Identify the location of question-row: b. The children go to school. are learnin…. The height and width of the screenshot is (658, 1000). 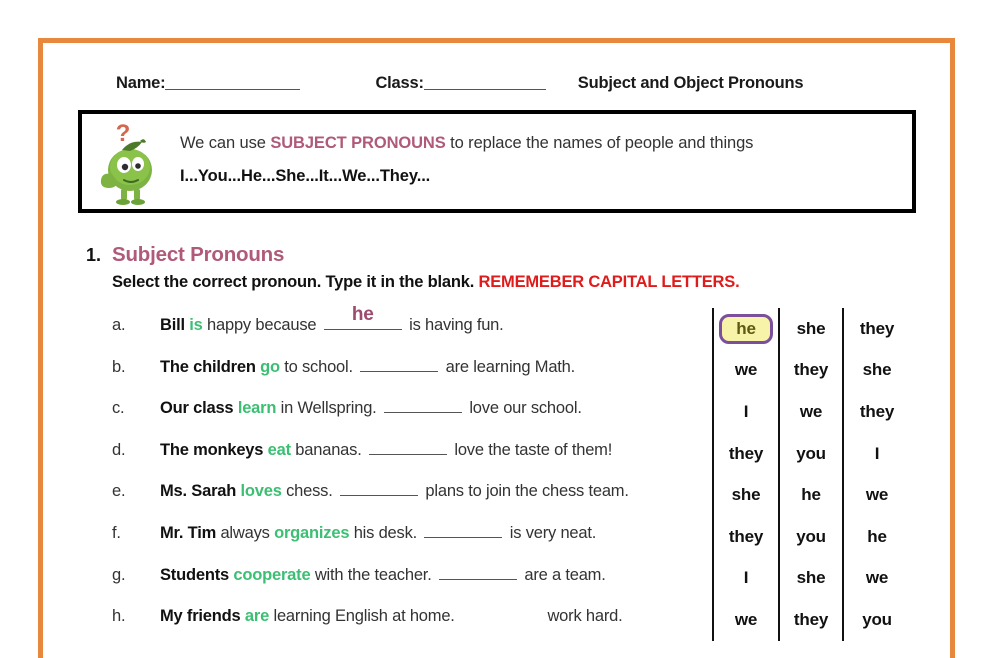
(407, 379).